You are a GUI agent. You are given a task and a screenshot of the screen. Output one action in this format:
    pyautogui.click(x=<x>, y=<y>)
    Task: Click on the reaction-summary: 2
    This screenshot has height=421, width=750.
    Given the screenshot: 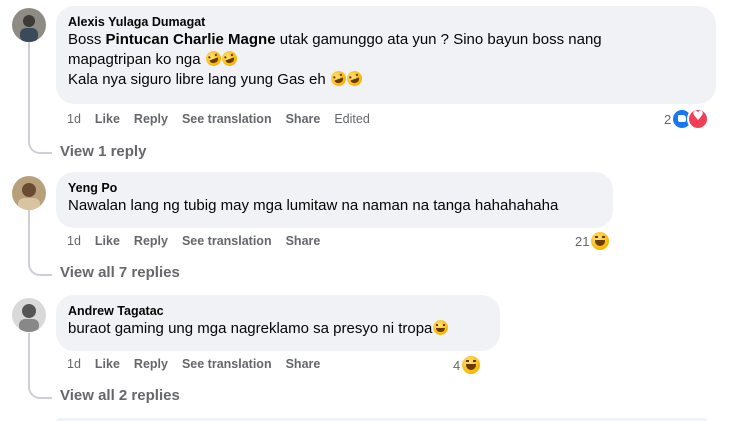 What is the action you would take?
    pyautogui.click(x=687, y=119)
    